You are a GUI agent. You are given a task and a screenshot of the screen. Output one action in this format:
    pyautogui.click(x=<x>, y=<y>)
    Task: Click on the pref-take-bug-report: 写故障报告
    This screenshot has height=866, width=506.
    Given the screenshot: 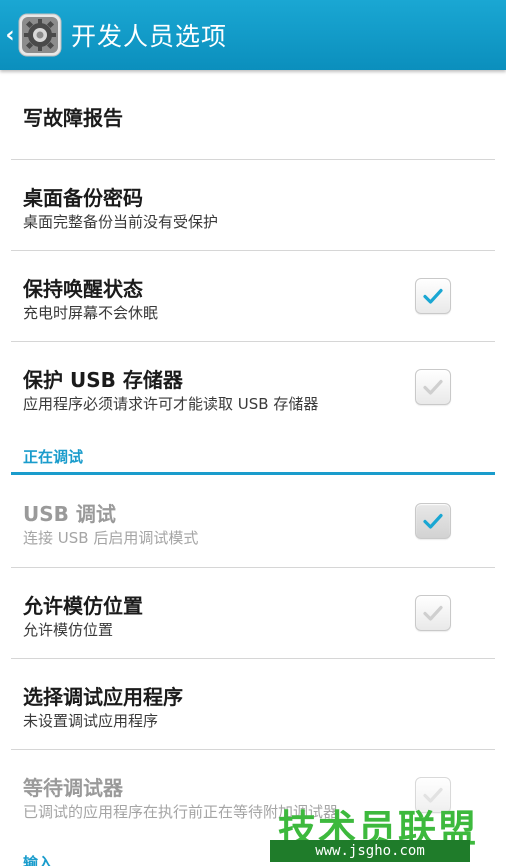 What is the action you would take?
    pyautogui.click(x=253, y=115)
    